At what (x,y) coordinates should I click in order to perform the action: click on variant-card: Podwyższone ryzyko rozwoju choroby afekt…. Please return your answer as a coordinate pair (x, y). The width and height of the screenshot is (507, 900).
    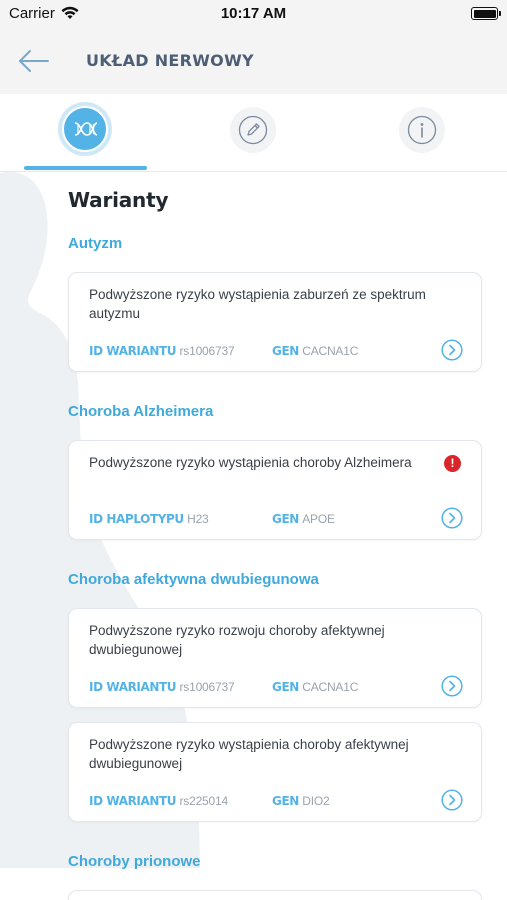
    Looking at the image, I should click on (275, 658).